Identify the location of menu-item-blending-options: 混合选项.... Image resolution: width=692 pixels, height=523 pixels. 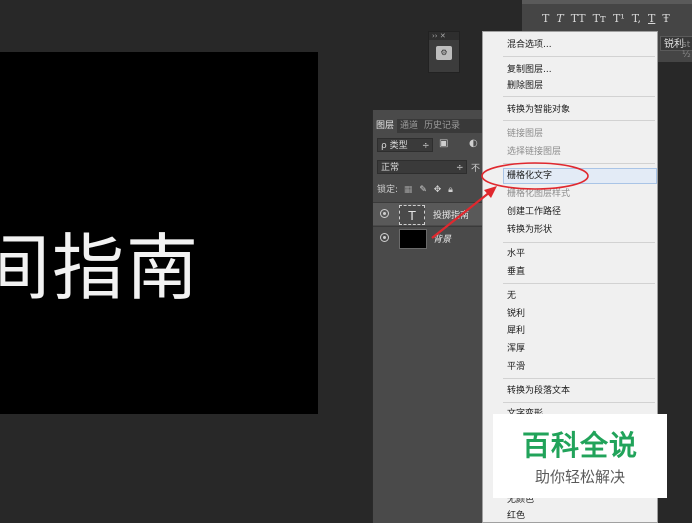
(529, 45).